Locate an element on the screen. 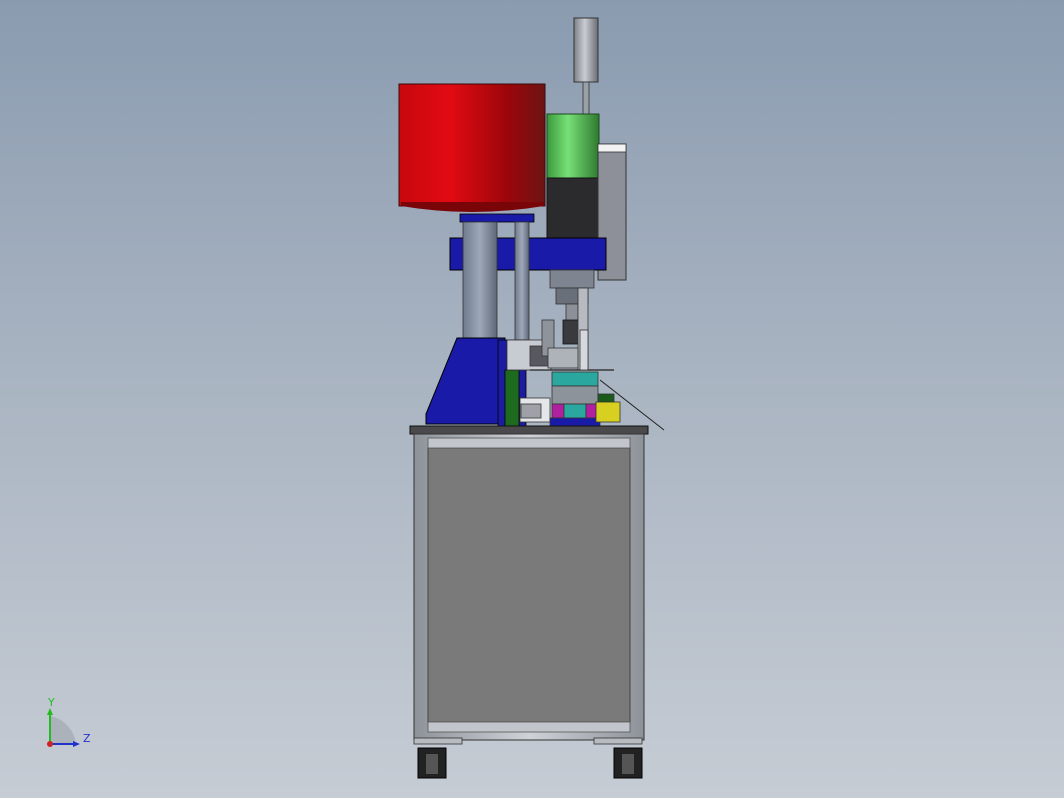 This screenshot has height=798, width=1064. axis-label-y: Y is located at coordinates (51, 702).